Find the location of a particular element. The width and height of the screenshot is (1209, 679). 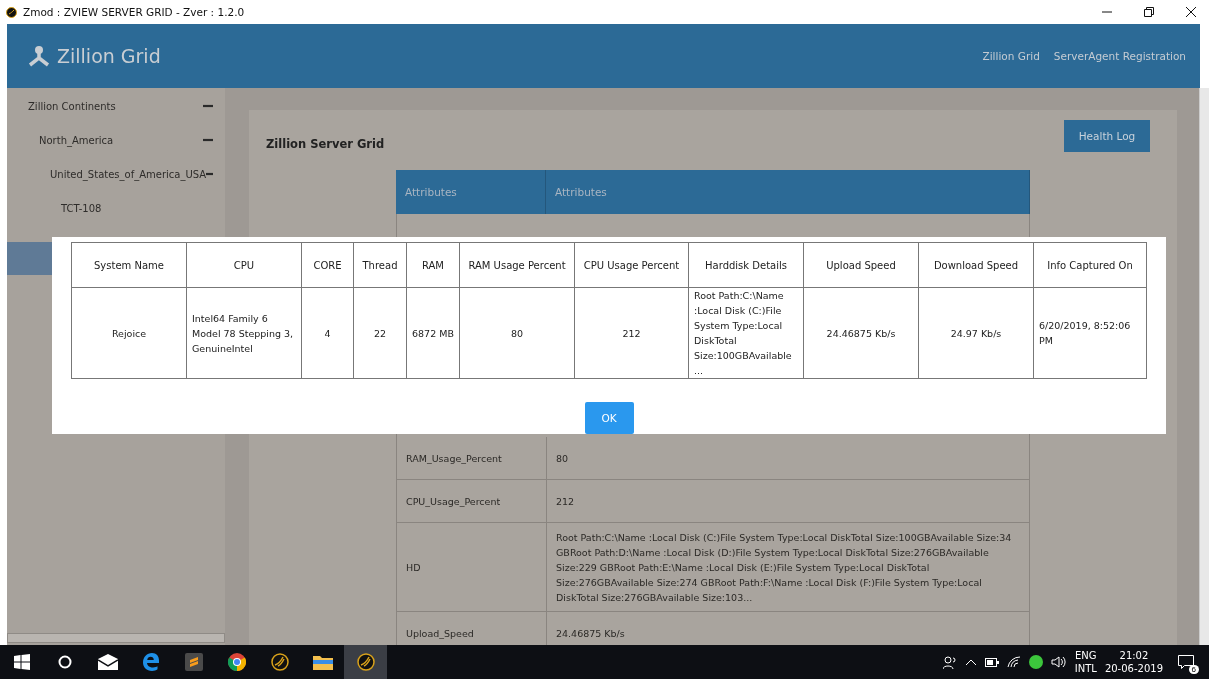

tree-item: Zillion Continents is located at coordinates (116, 106).